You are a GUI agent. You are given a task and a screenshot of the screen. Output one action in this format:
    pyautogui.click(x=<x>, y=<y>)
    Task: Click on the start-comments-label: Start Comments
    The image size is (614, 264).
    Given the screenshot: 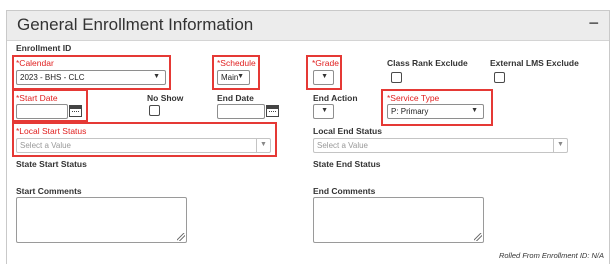 What is the action you would take?
    pyautogui.click(x=49, y=191)
    